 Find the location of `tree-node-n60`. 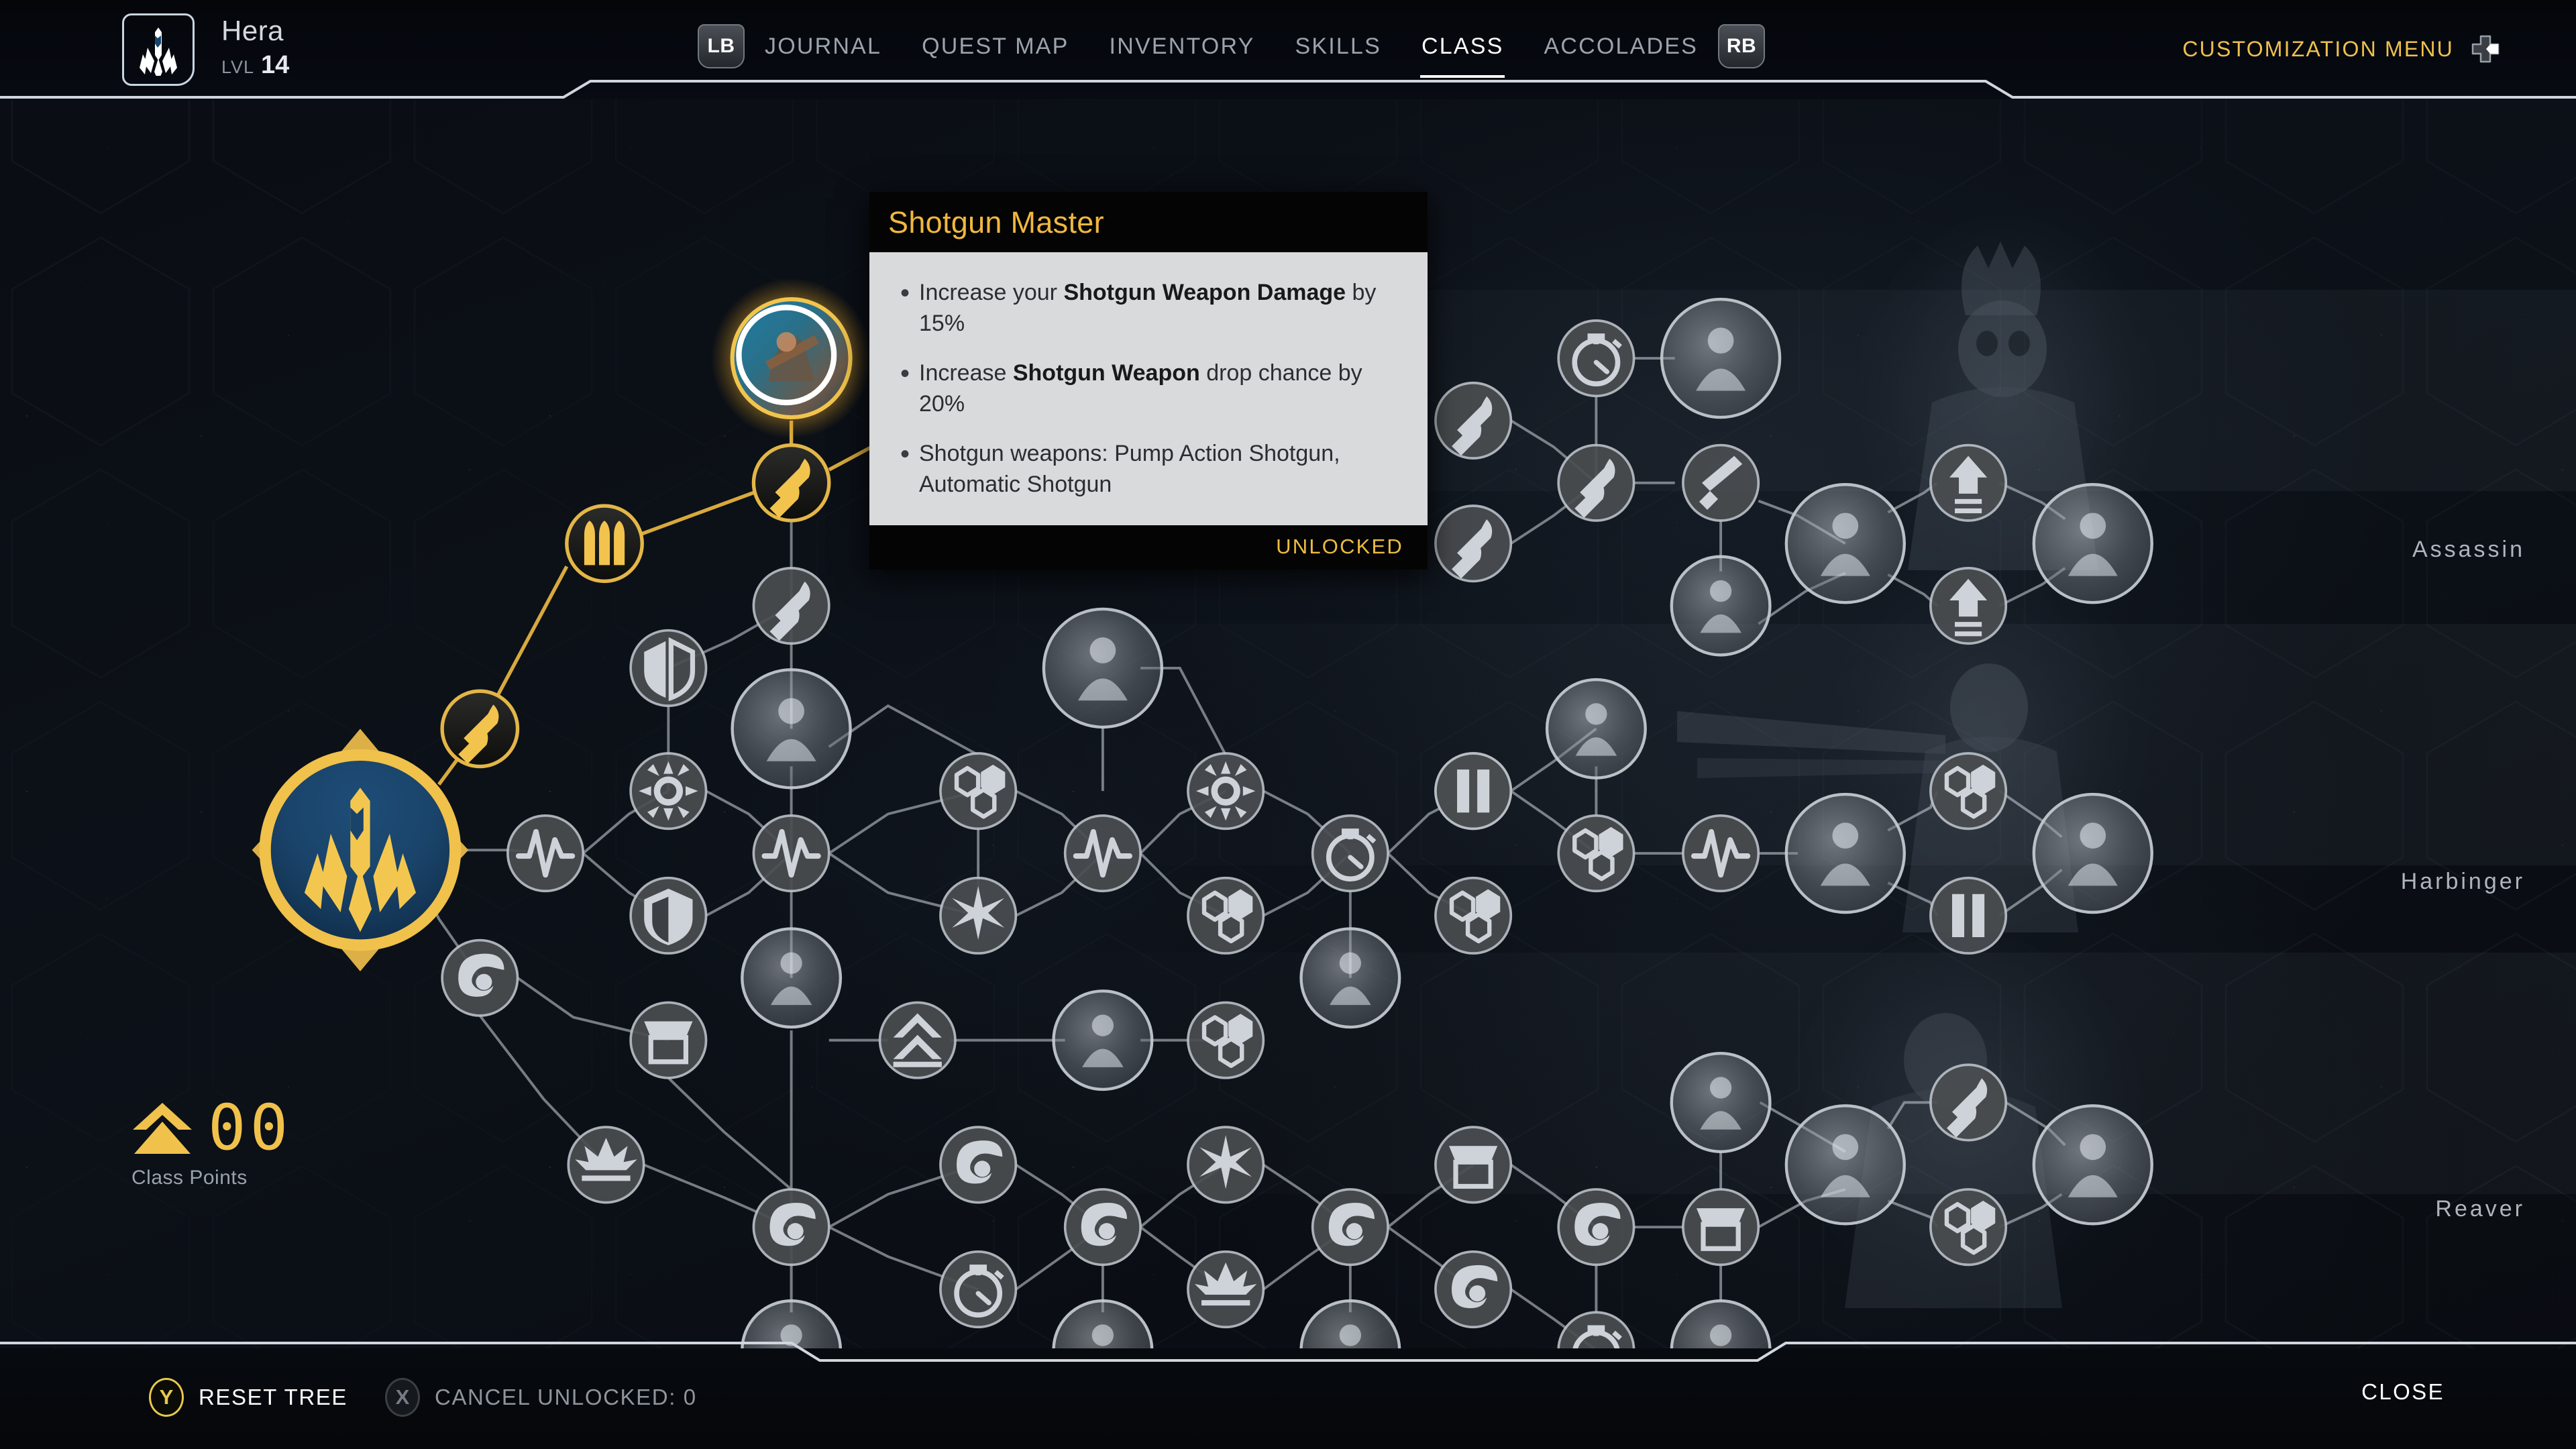

tree-node-n60 is located at coordinates (1721, 1102).